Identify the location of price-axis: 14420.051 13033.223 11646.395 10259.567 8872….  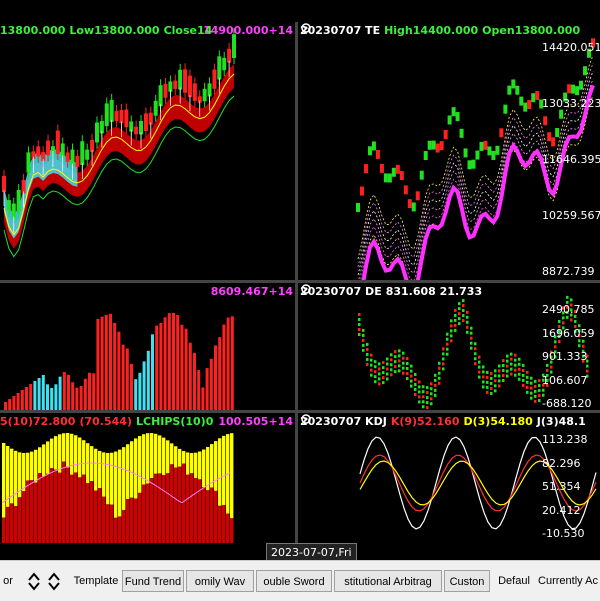
(570, 151).